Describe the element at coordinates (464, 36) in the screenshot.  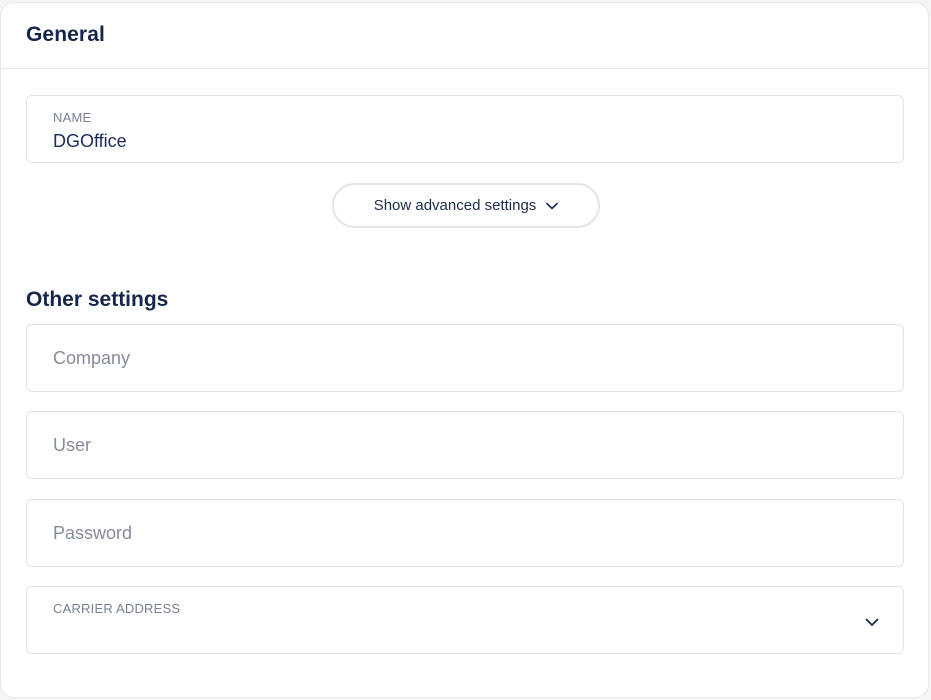
I see `card-header: General` at that location.